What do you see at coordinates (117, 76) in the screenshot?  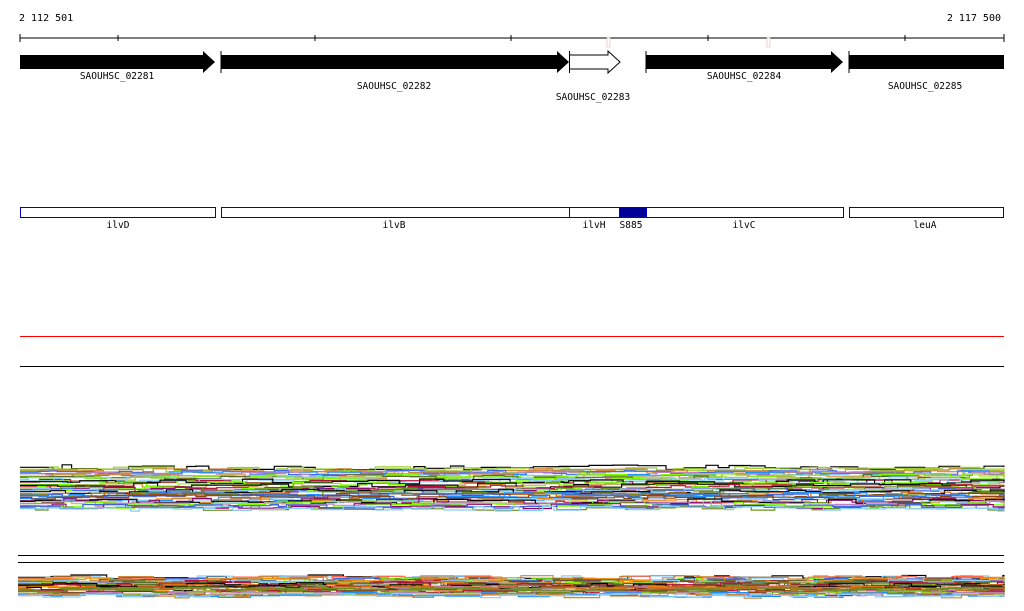 I see `gene-label: SAOUHSC_02281` at bounding box center [117, 76].